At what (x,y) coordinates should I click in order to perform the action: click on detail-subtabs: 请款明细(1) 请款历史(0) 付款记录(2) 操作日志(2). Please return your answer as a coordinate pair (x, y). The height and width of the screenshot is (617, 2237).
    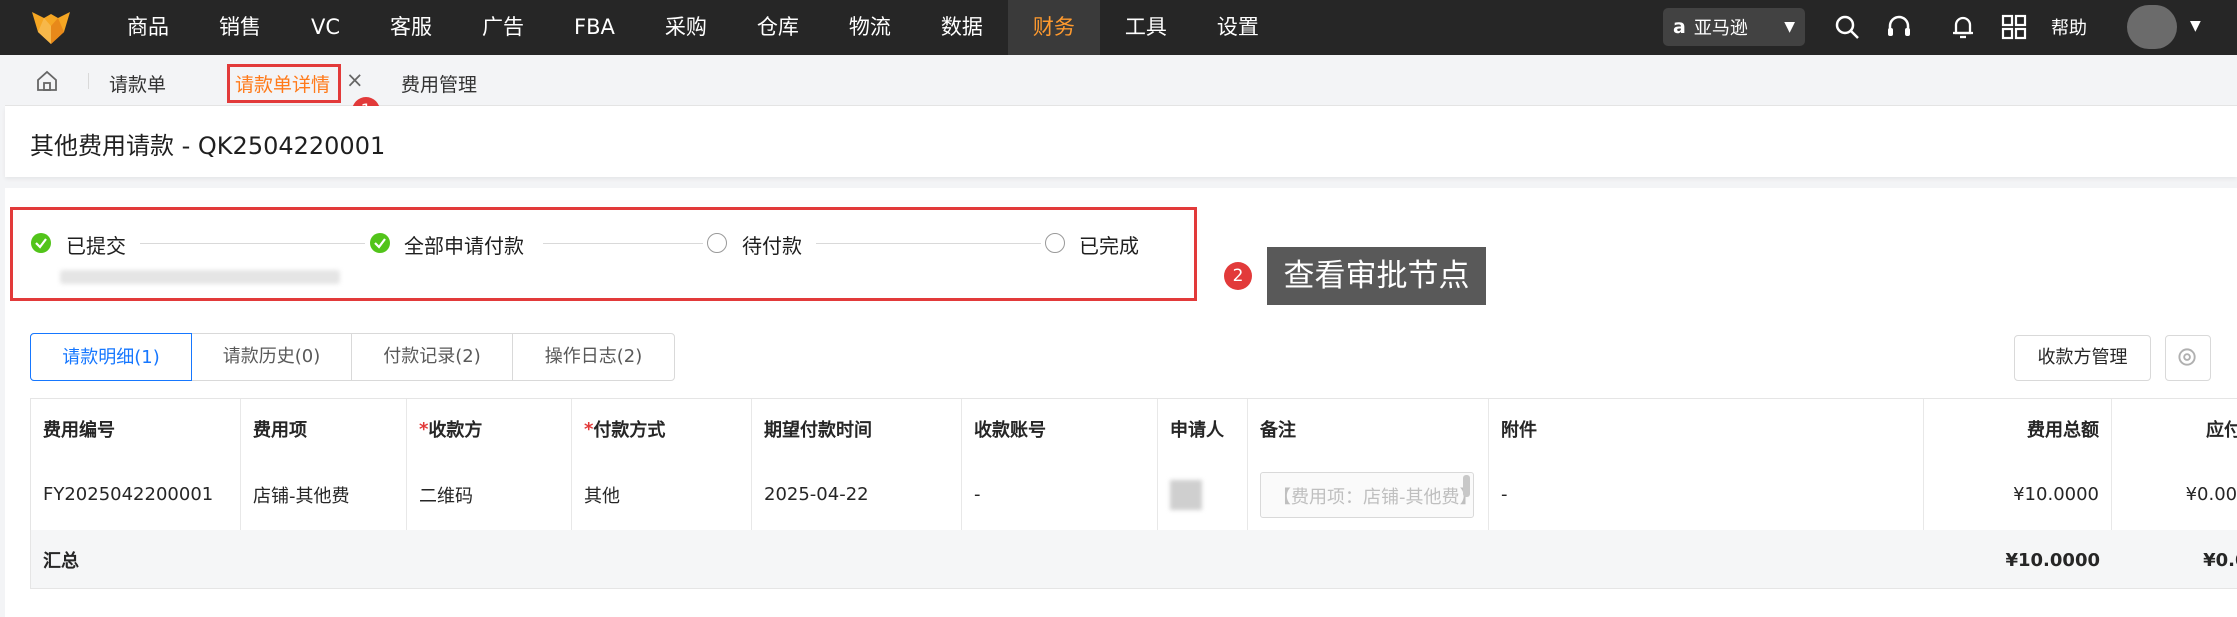
    Looking at the image, I should click on (352, 357).